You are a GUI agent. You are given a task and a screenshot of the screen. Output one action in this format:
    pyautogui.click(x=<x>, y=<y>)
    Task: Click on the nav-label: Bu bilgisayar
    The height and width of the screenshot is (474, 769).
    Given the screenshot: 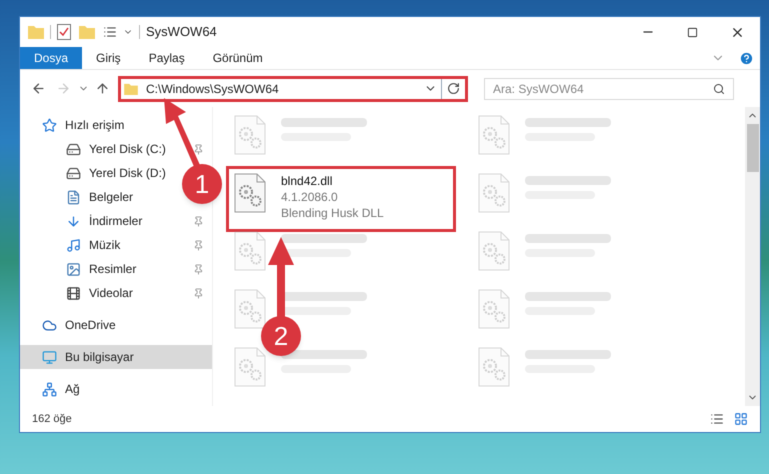 What is the action you would take?
    pyautogui.click(x=99, y=357)
    